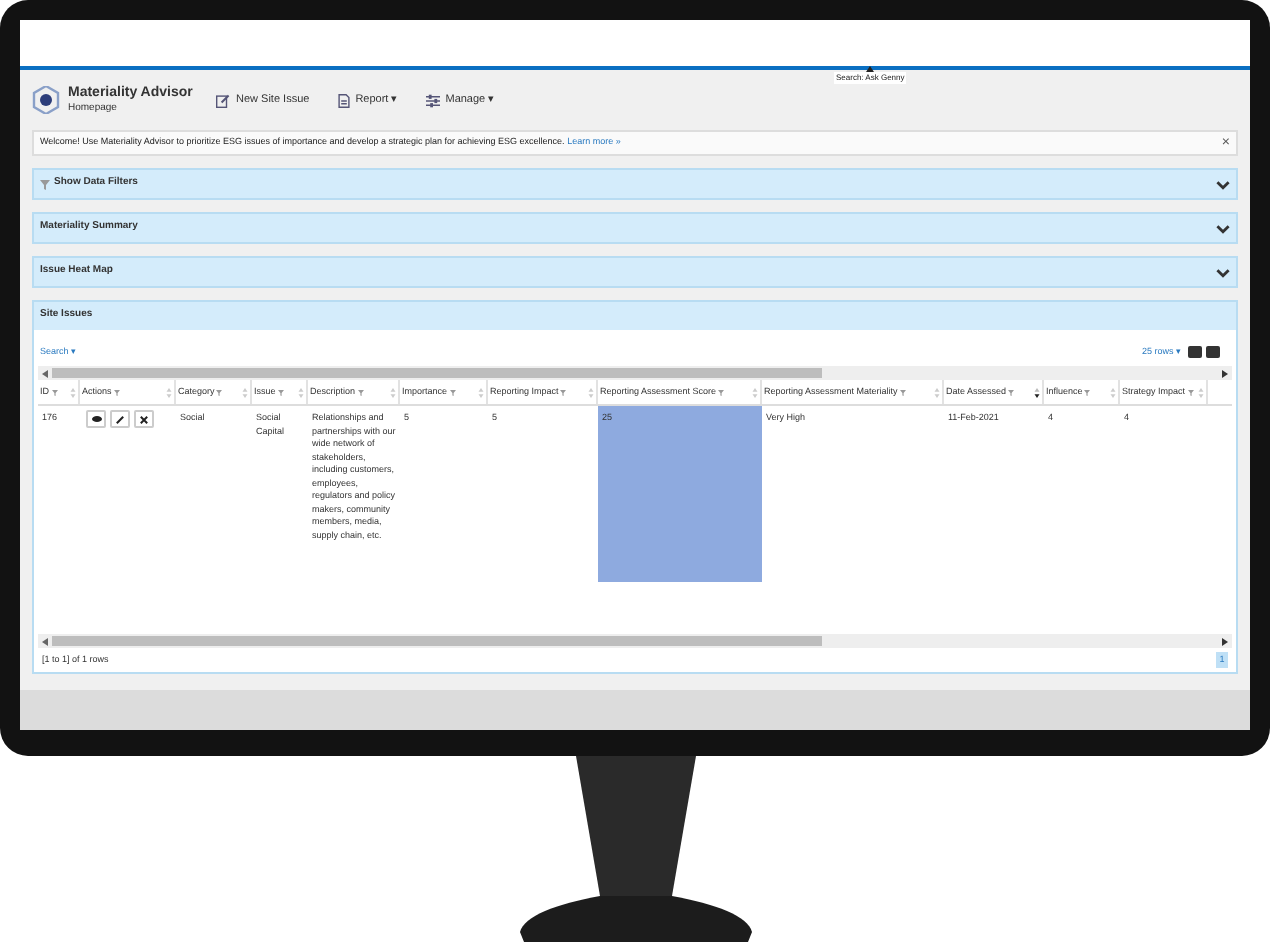 The height and width of the screenshot is (942, 1270). I want to click on eye-icon, so click(96, 419).